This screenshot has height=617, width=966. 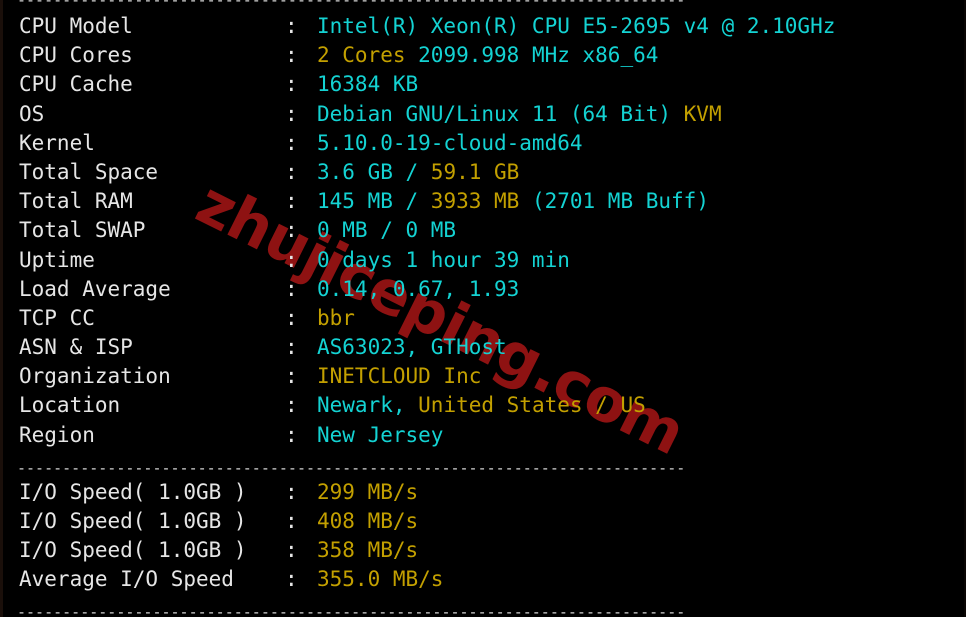 What do you see at coordinates (475, 171) in the screenshot?
I see `system-info-value-segment: 59.1 GB` at bounding box center [475, 171].